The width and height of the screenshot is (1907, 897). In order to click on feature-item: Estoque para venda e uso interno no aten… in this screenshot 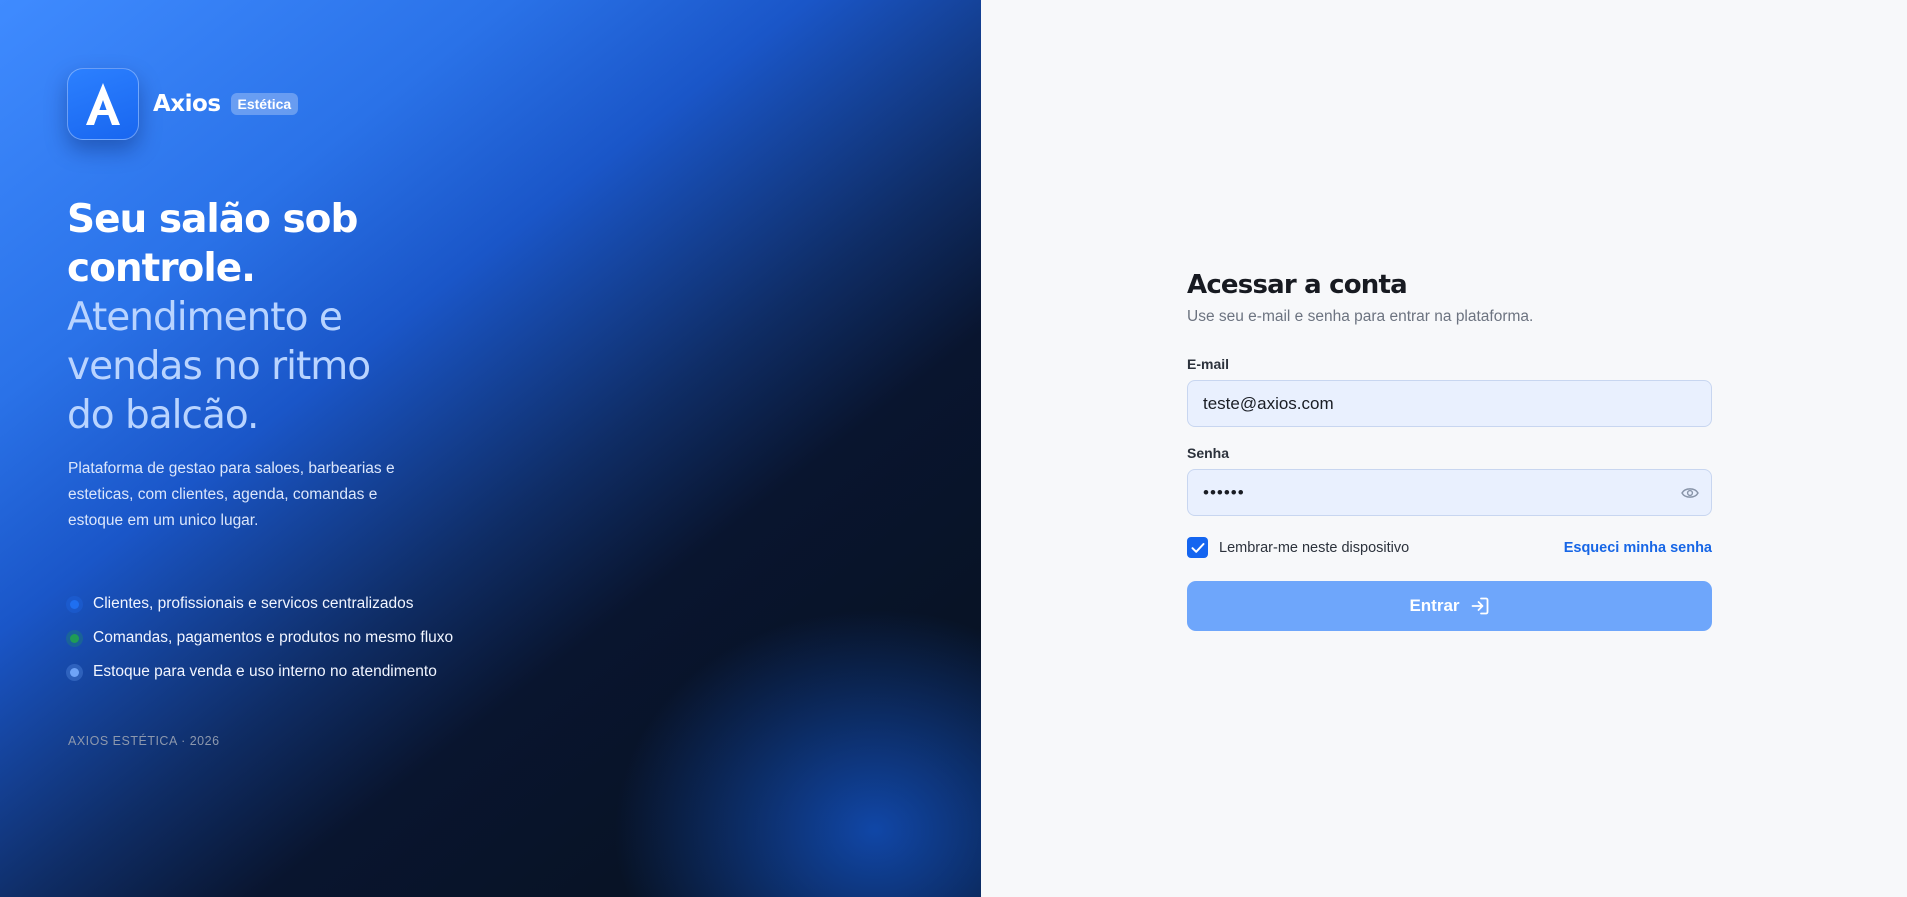, I will do `click(259, 672)`.